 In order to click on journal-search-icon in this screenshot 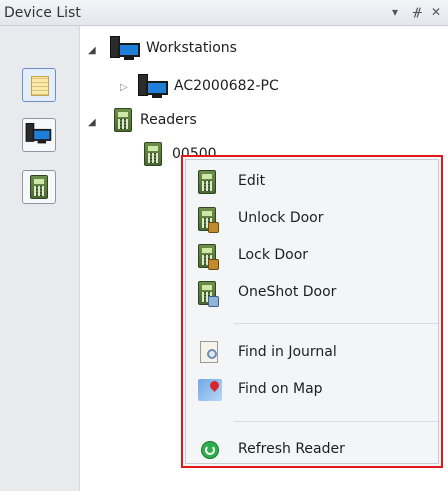, I will do `click(209, 352)`.